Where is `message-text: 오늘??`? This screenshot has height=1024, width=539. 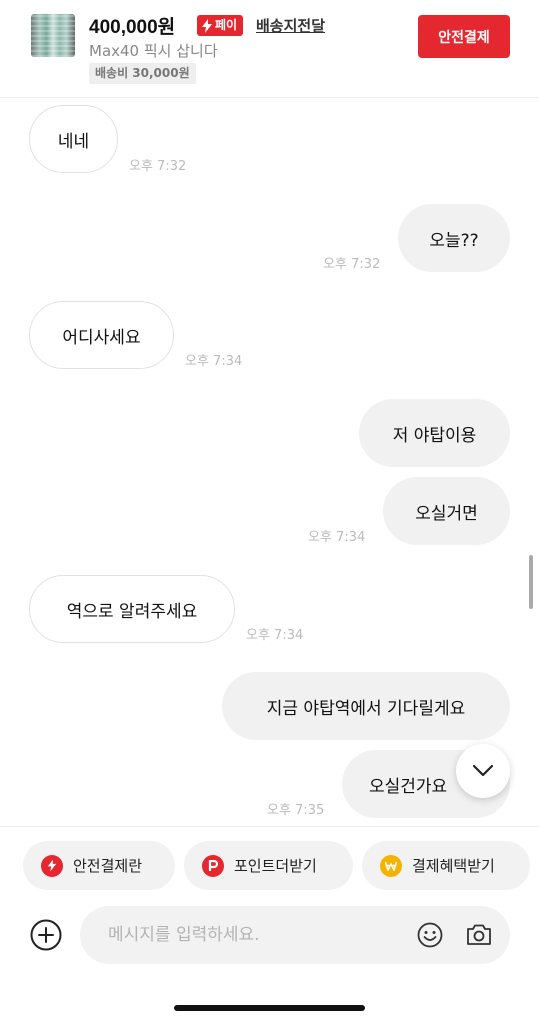 message-text: 오늘?? is located at coordinates (454, 240).